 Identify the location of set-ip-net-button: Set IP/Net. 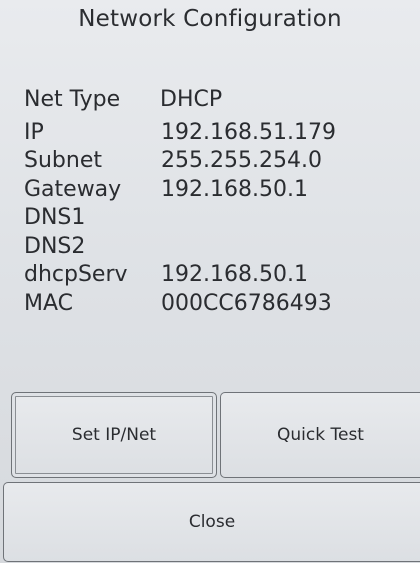
(114, 435).